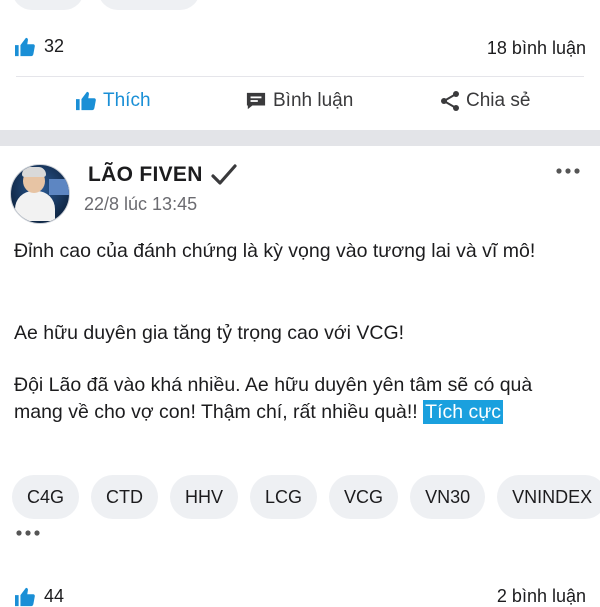  What do you see at coordinates (548, 497) in the screenshot?
I see `stock-tag: VNINDEX` at bounding box center [548, 497].